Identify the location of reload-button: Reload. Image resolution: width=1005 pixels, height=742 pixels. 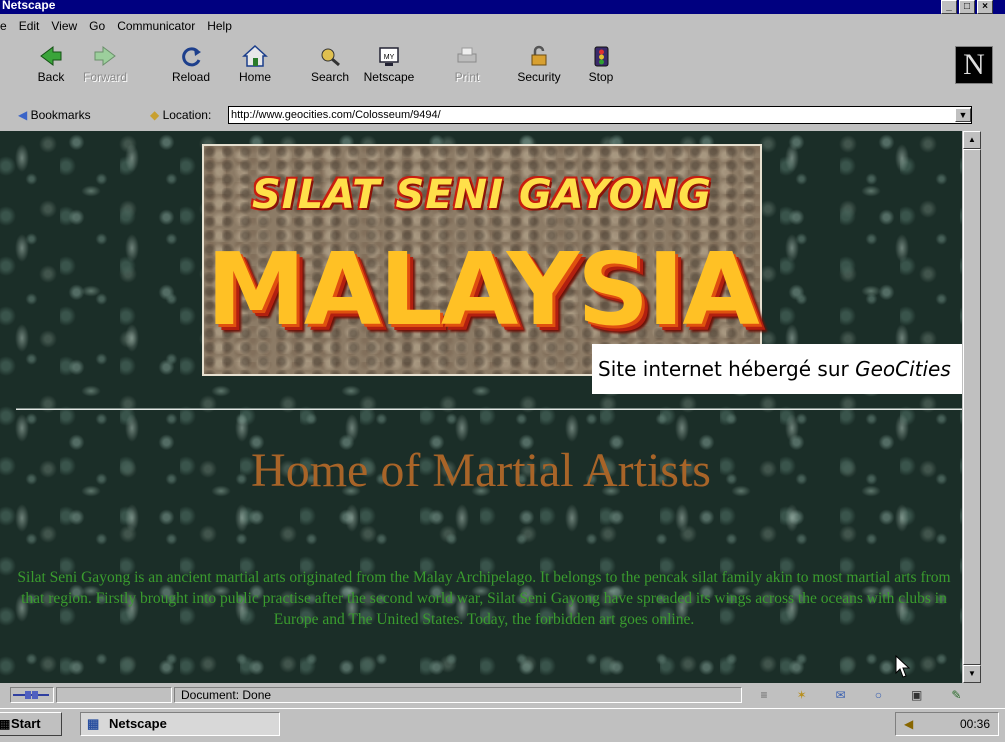
(191, 64).